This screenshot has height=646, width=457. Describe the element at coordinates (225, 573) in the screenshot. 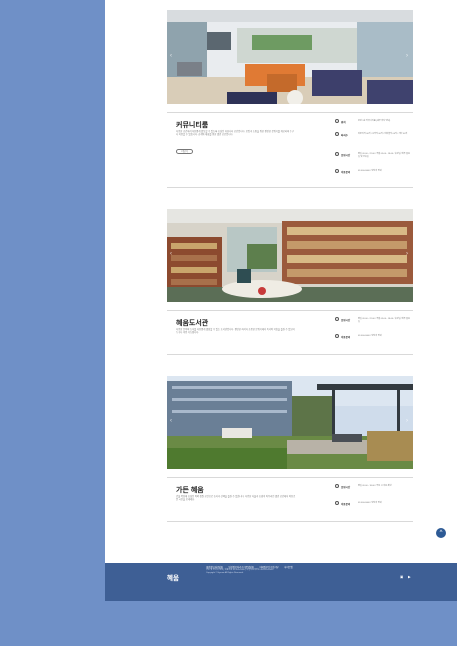

I see `footer-copyright: Copyright © Hyeum All Rights Reserved.` at that location.